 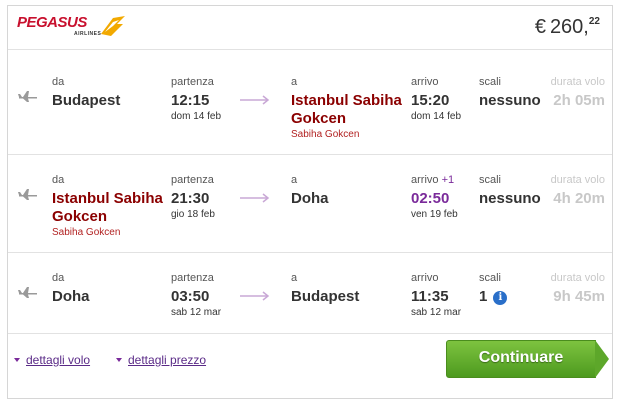 What do you see at coordinates (80, 216) in the screenshot?
I see `origin-city-line2: Gokcen` at bounding box center [80, 216].